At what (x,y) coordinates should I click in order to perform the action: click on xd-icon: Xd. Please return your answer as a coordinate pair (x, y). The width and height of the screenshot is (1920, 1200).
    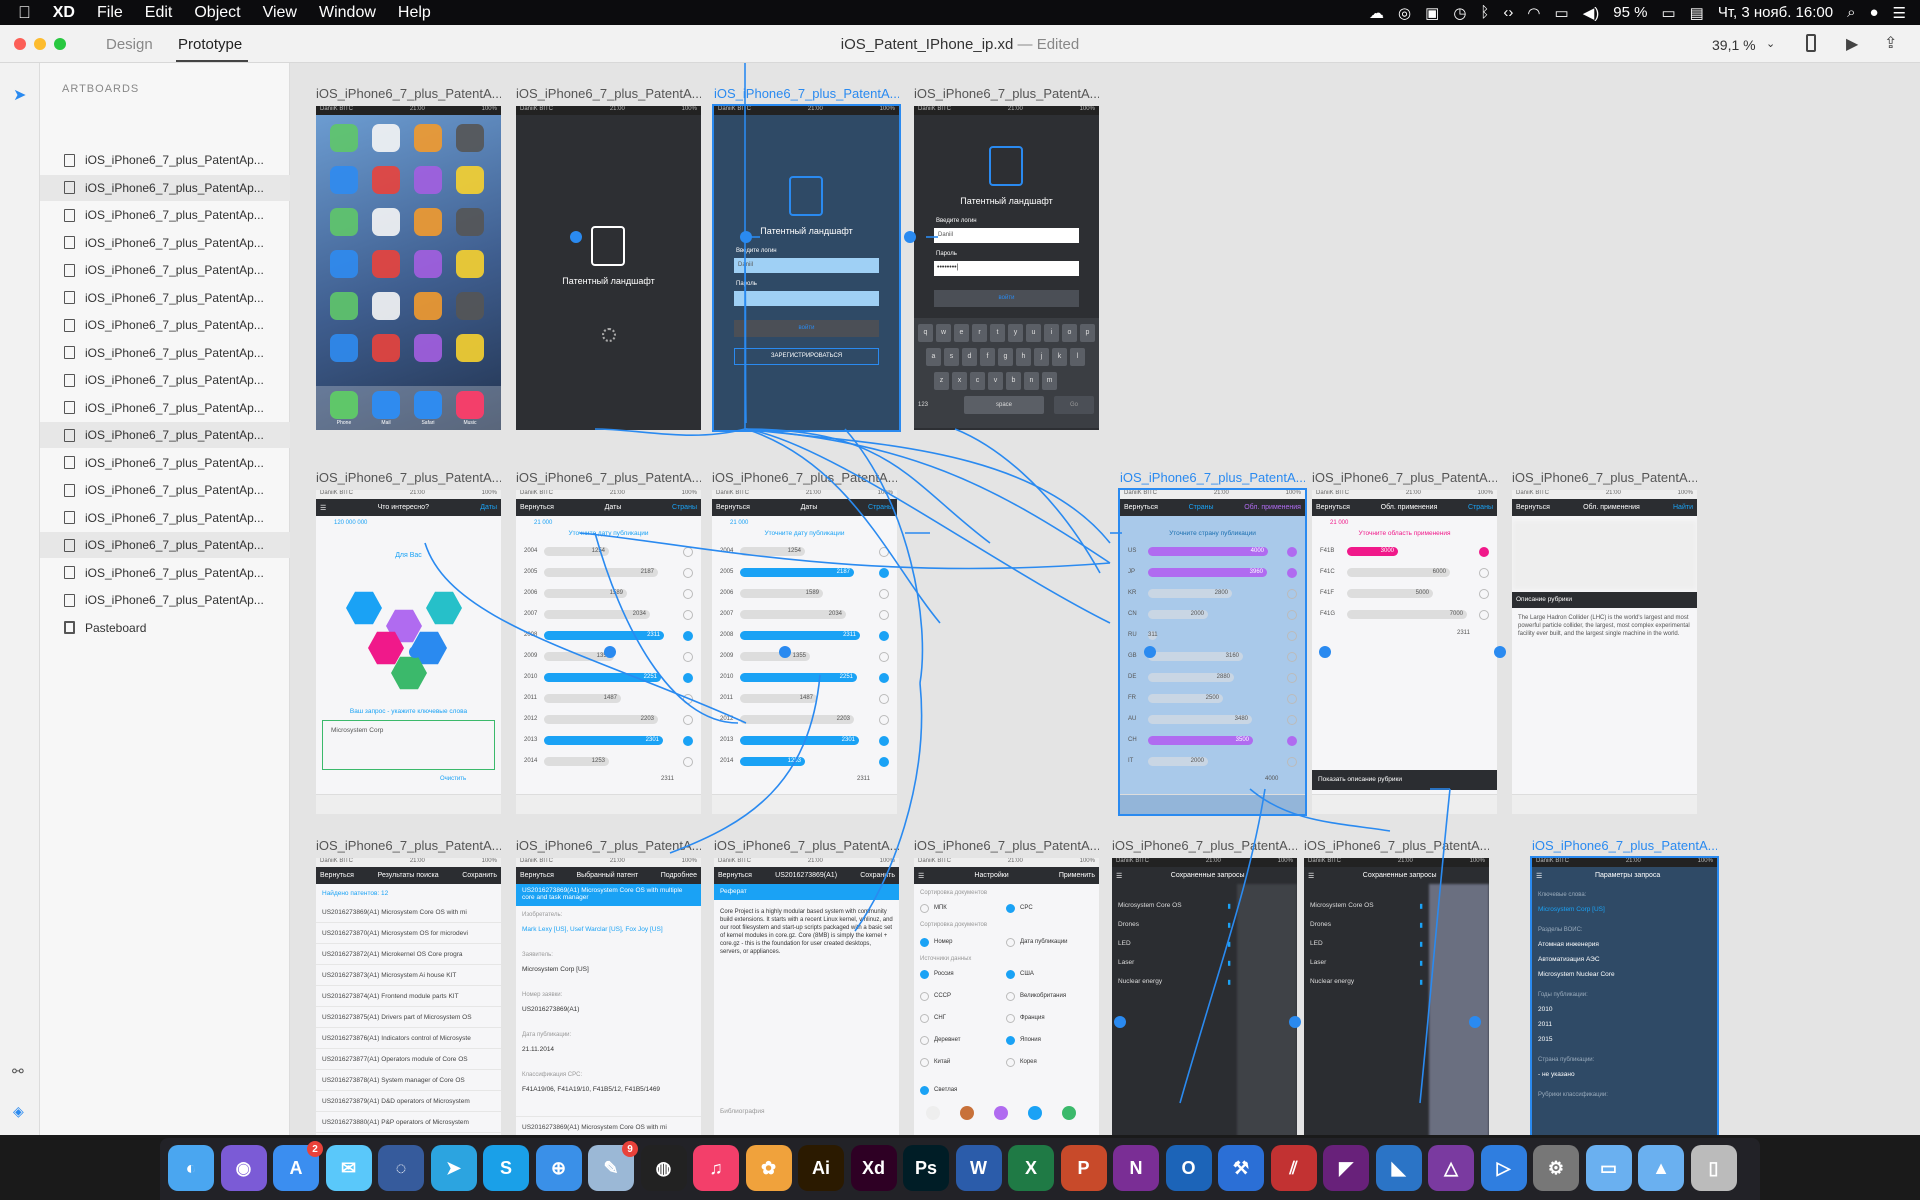
    Looking at the image, I should click on (873, 1168).